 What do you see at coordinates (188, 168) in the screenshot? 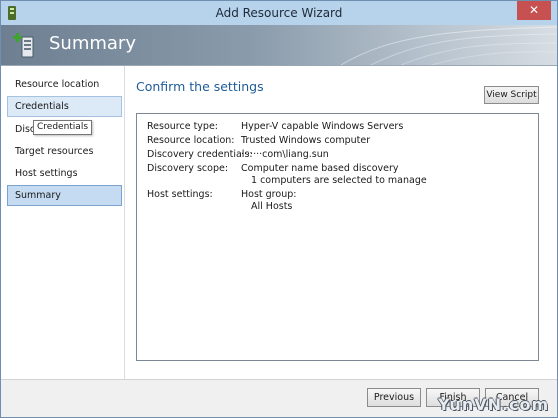
I see `discovery-scope-label: Discovery scope:` at bounding box center [188, 168].